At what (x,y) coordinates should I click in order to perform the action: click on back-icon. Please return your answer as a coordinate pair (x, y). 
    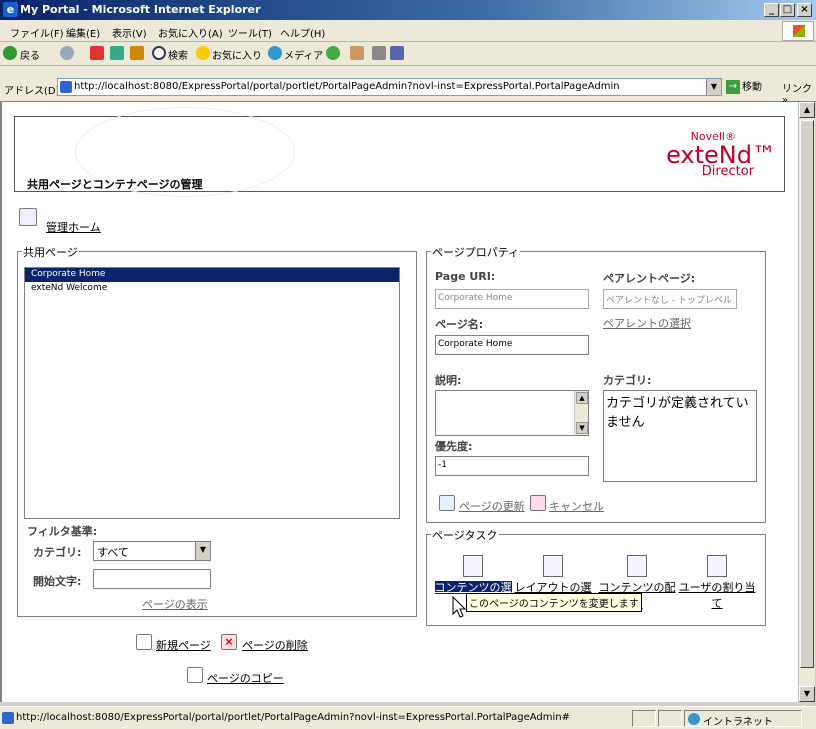
    Looking at the image, I should click on (10, 53).